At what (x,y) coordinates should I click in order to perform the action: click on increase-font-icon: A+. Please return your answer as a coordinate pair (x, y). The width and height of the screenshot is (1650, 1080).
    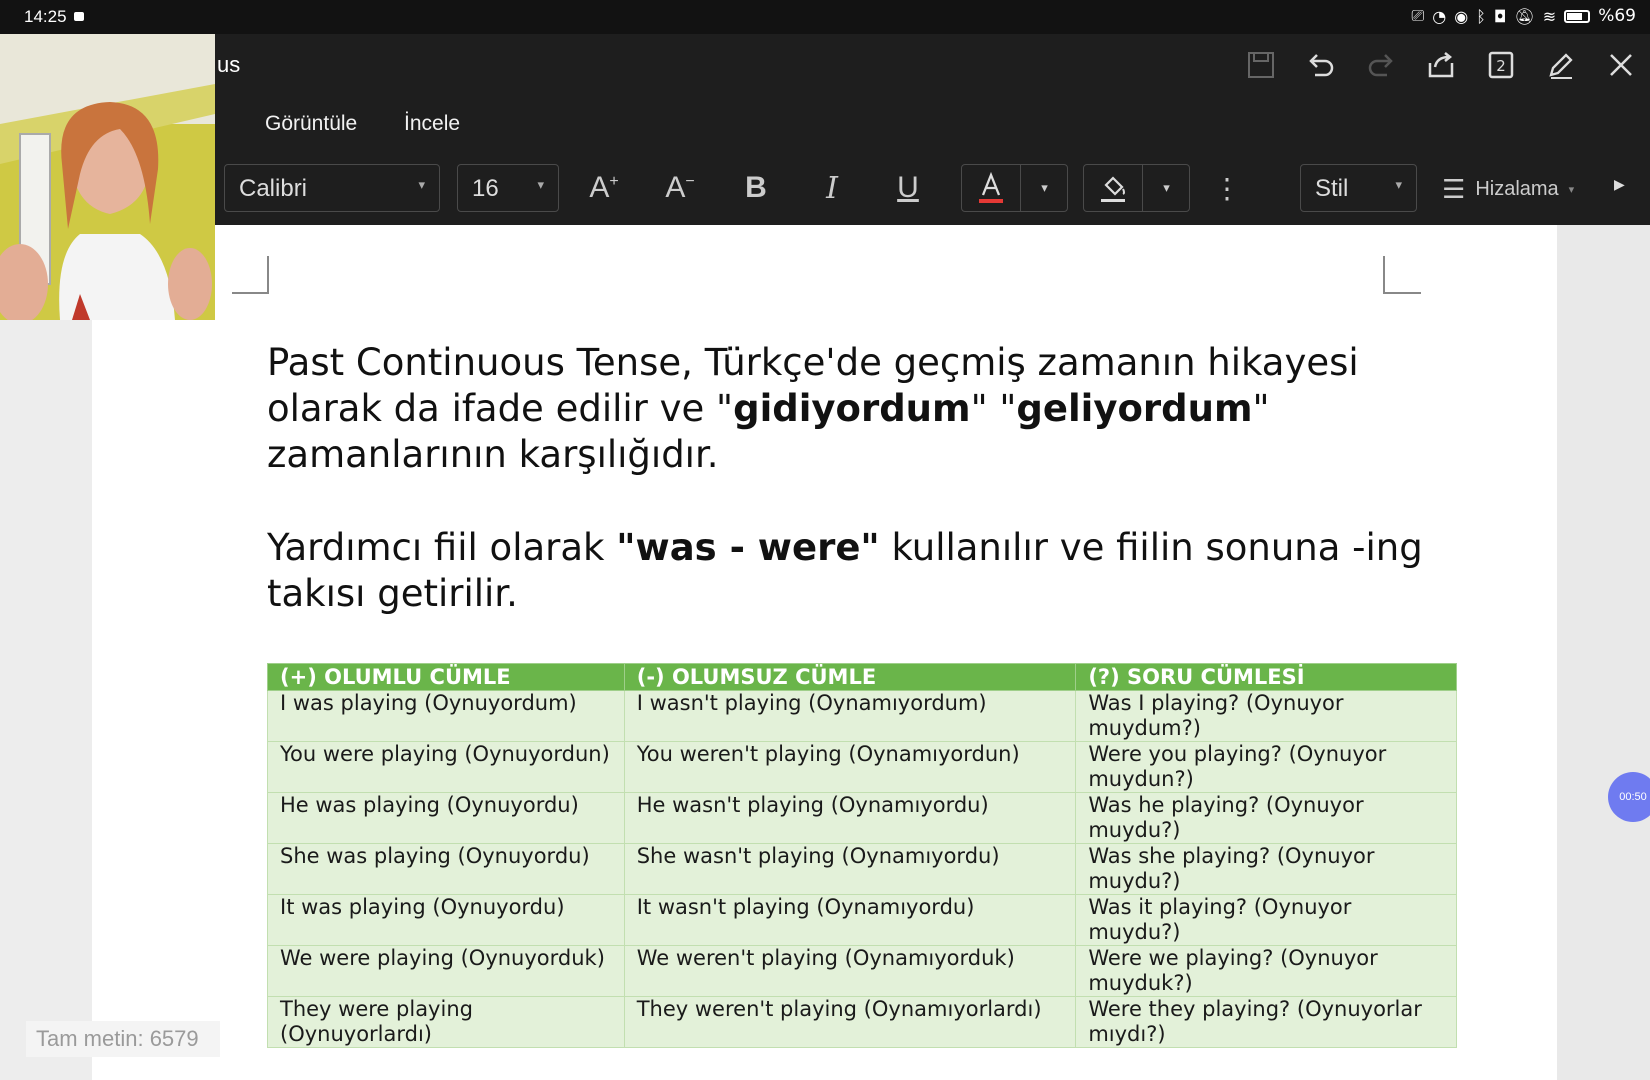
    Looking at the image, I should click on (604, 187).